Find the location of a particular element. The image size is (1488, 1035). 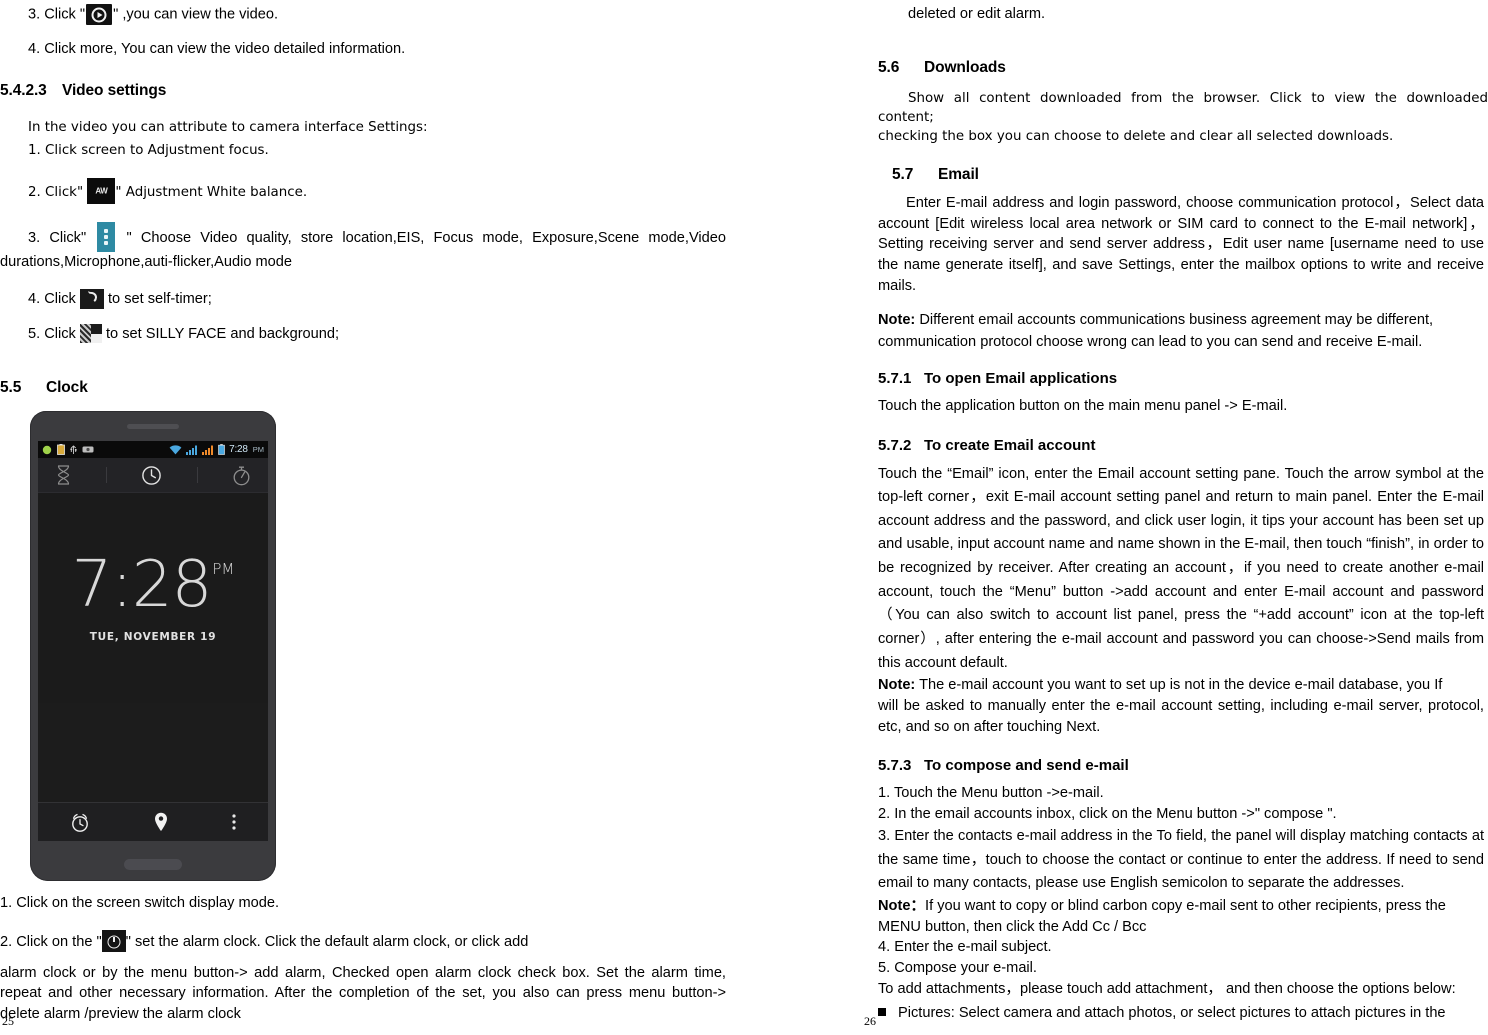

white-balance-icon: AW is located at coordinates (101, 191).